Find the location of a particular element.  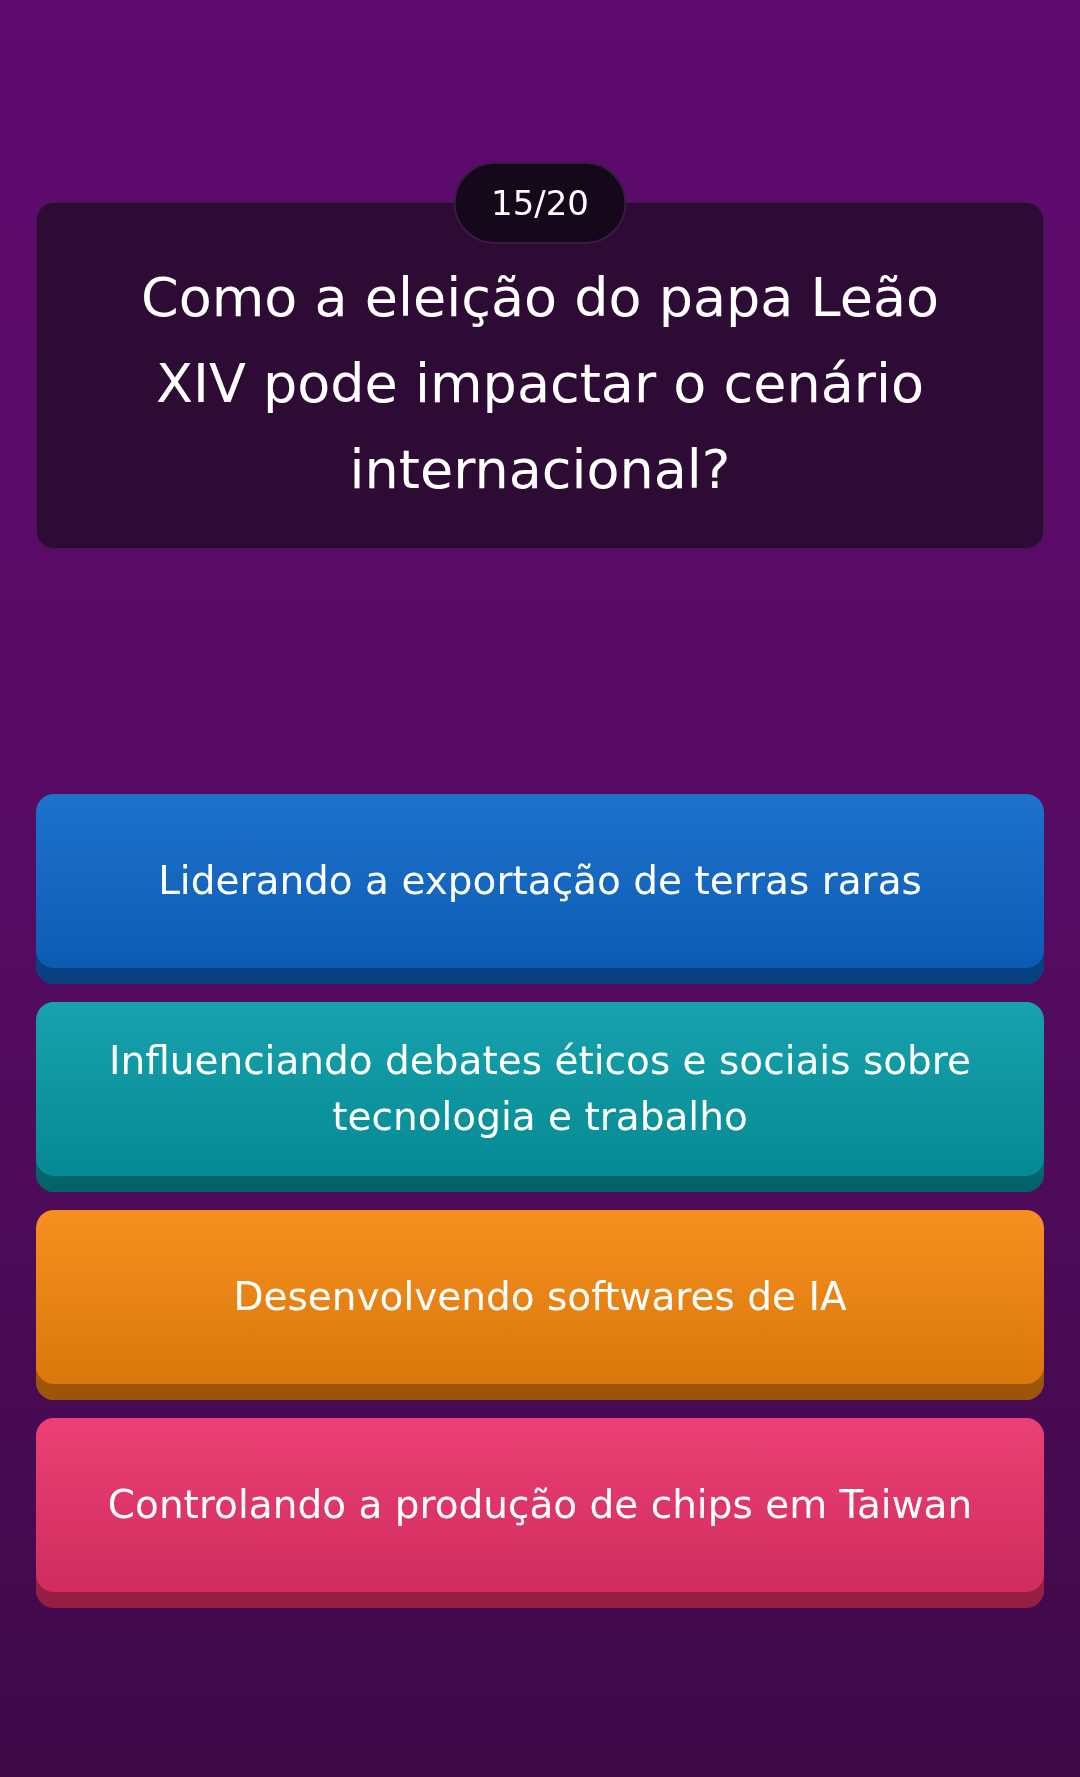

question-text: Como a eleição do papa Leão XIV pode impactar o cenário internacional? is located at coordinates (540, 383).